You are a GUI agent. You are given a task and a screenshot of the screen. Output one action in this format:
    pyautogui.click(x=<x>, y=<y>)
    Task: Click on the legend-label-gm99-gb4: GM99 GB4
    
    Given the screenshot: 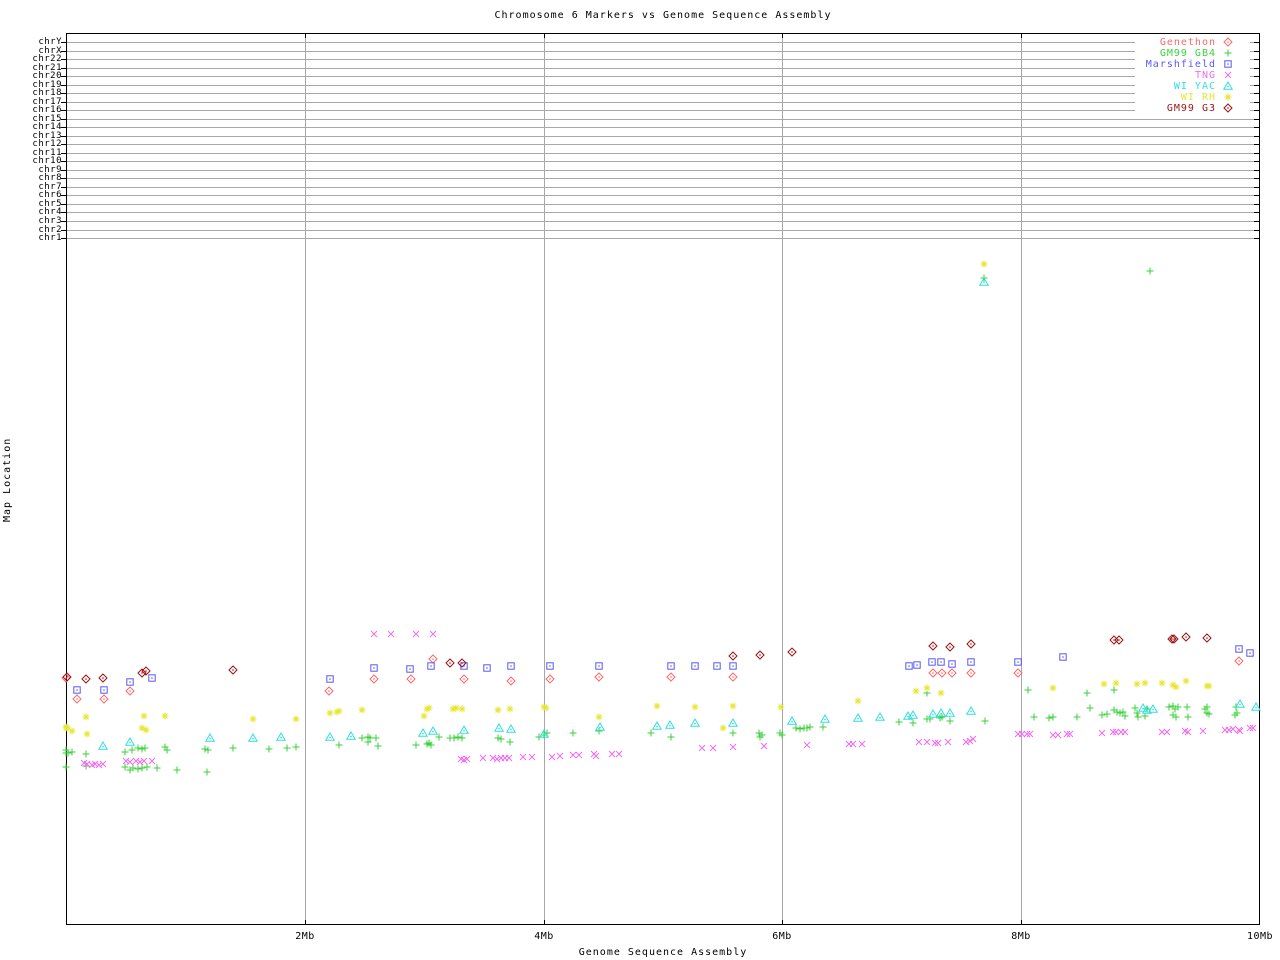 What is the action you would take?
    pyautogui.click(x=1187, y=53)
    